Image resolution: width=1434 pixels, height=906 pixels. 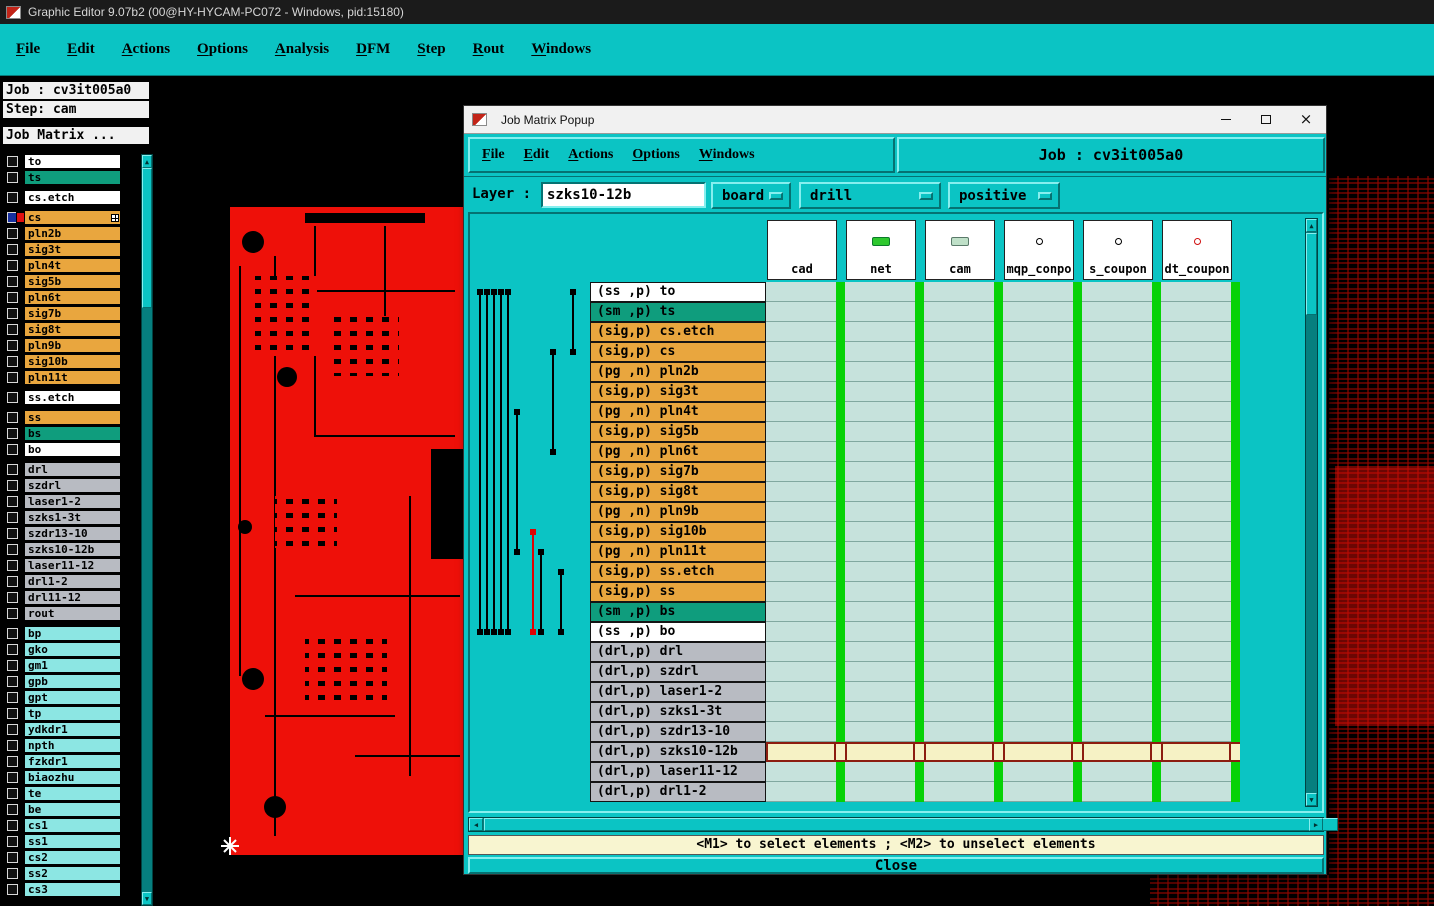 What do you see at coordinates (1196, 372) in the screenshot?
I see `matrix-cell-pln2b-dt_coupon` at bounding box center [1196, 372].